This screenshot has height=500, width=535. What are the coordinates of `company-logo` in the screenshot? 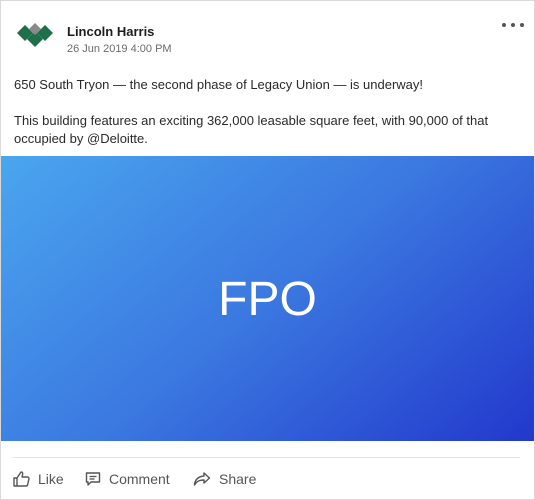 It's located at (35, 41).